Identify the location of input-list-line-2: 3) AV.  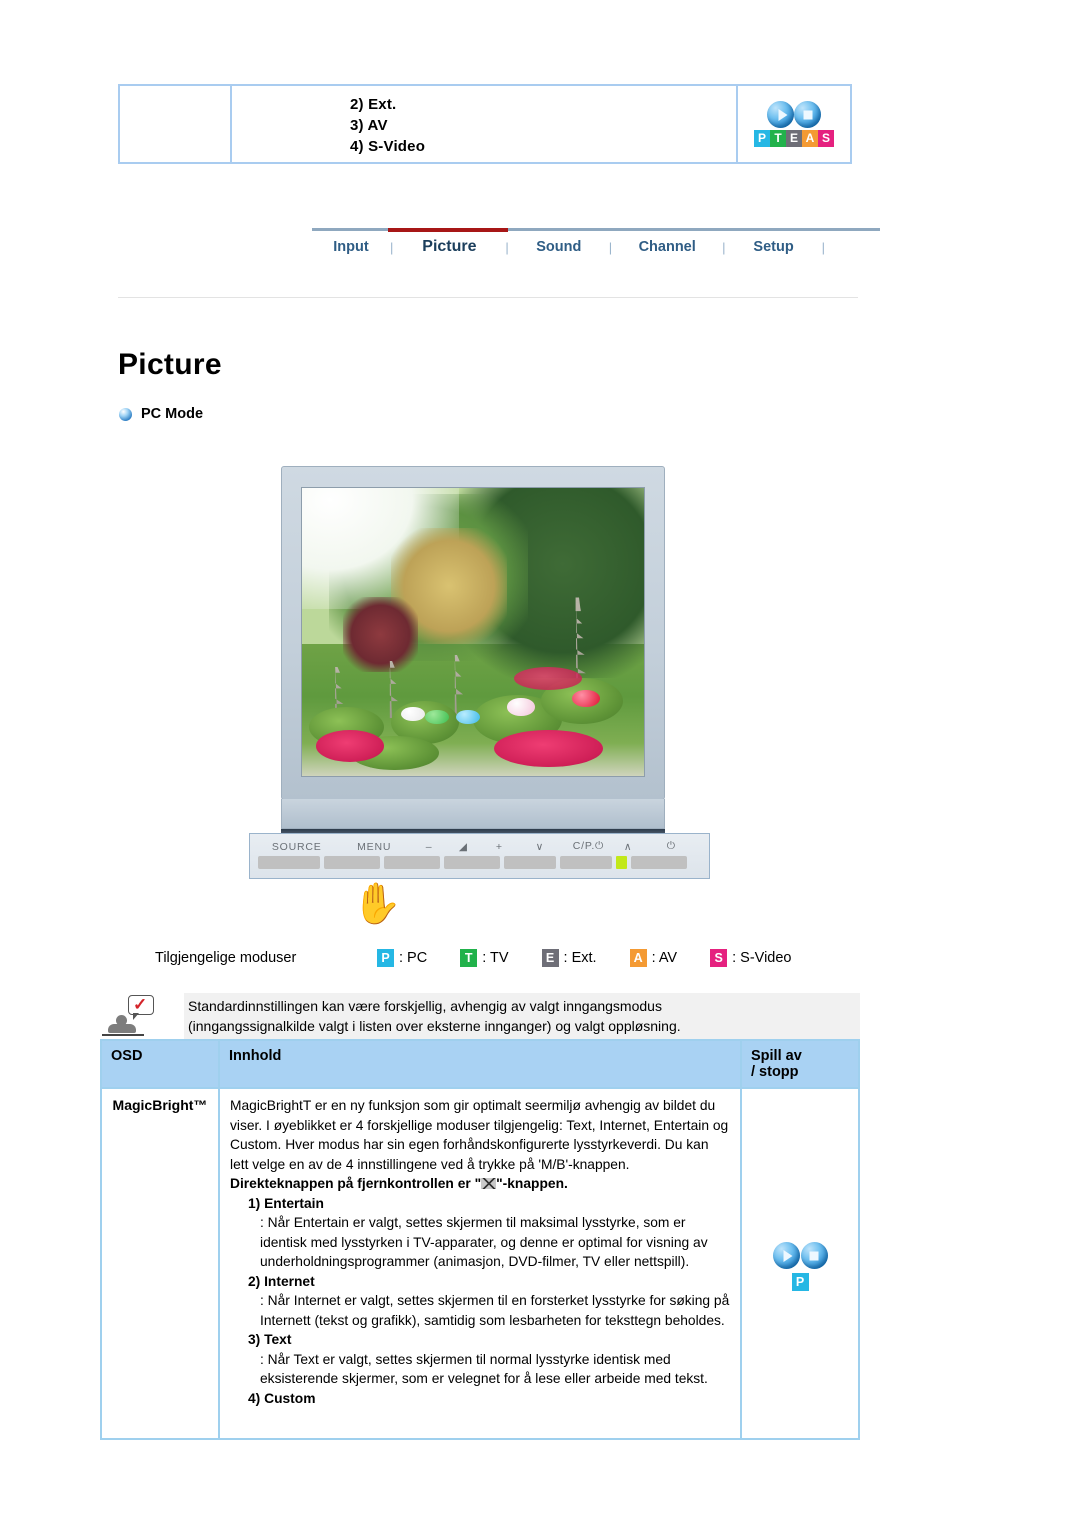
(369, 125).